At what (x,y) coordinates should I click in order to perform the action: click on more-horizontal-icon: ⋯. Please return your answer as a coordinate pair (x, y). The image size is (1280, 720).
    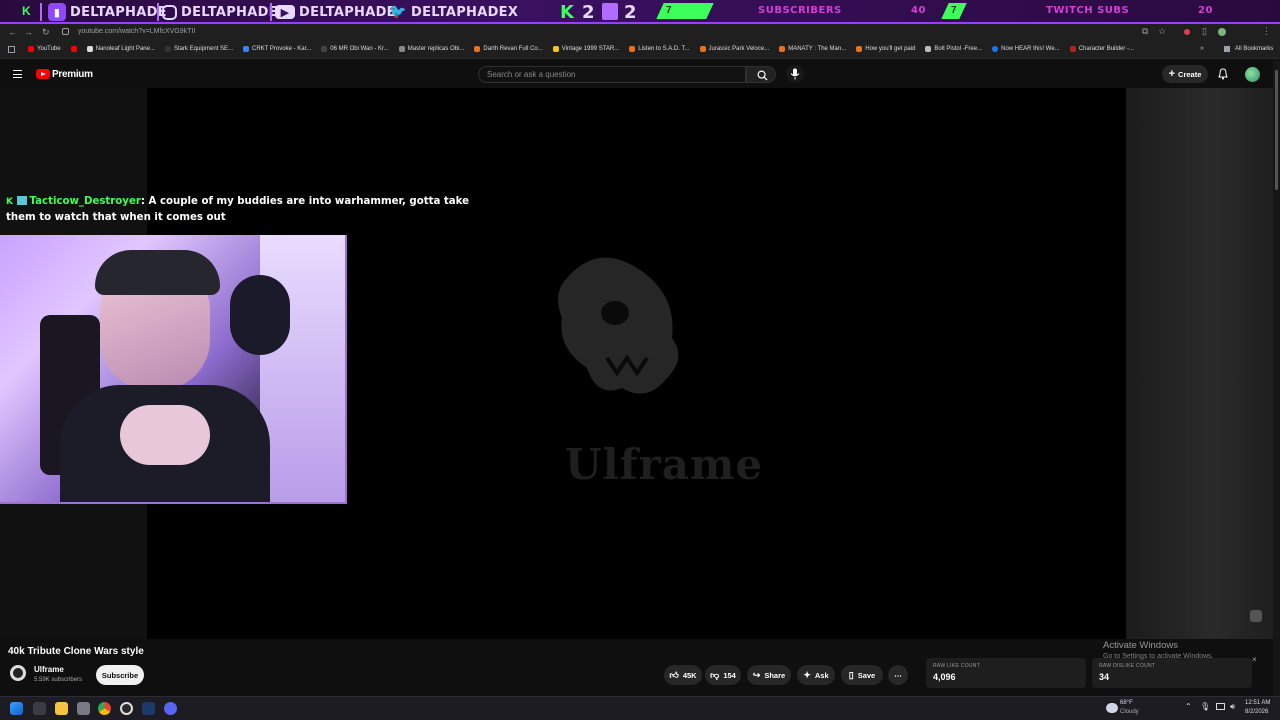
    Looking at the image, I should click on (898, 675).